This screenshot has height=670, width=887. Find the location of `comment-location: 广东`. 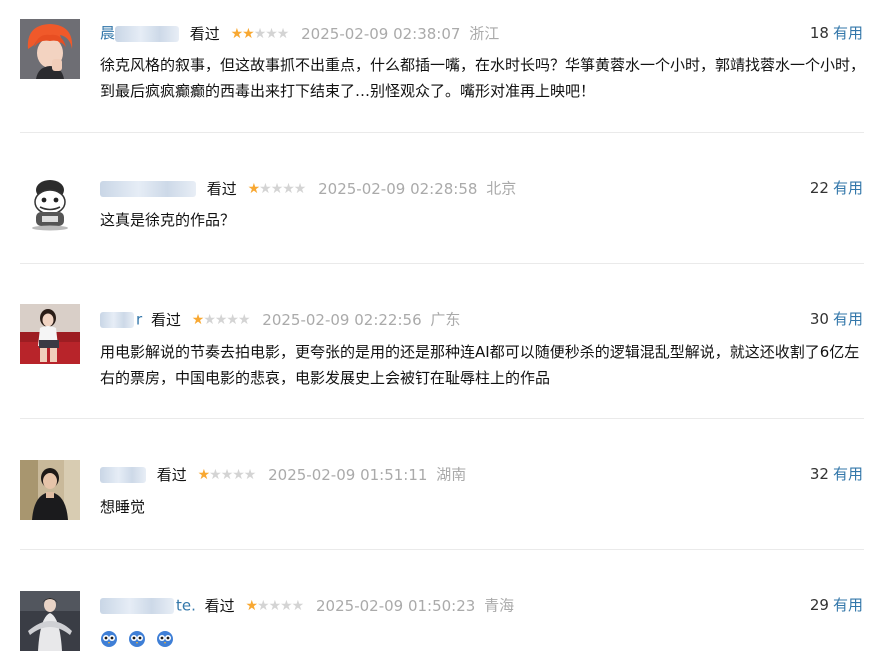

comment-location: 广东 is located at coordinates (445, 319).